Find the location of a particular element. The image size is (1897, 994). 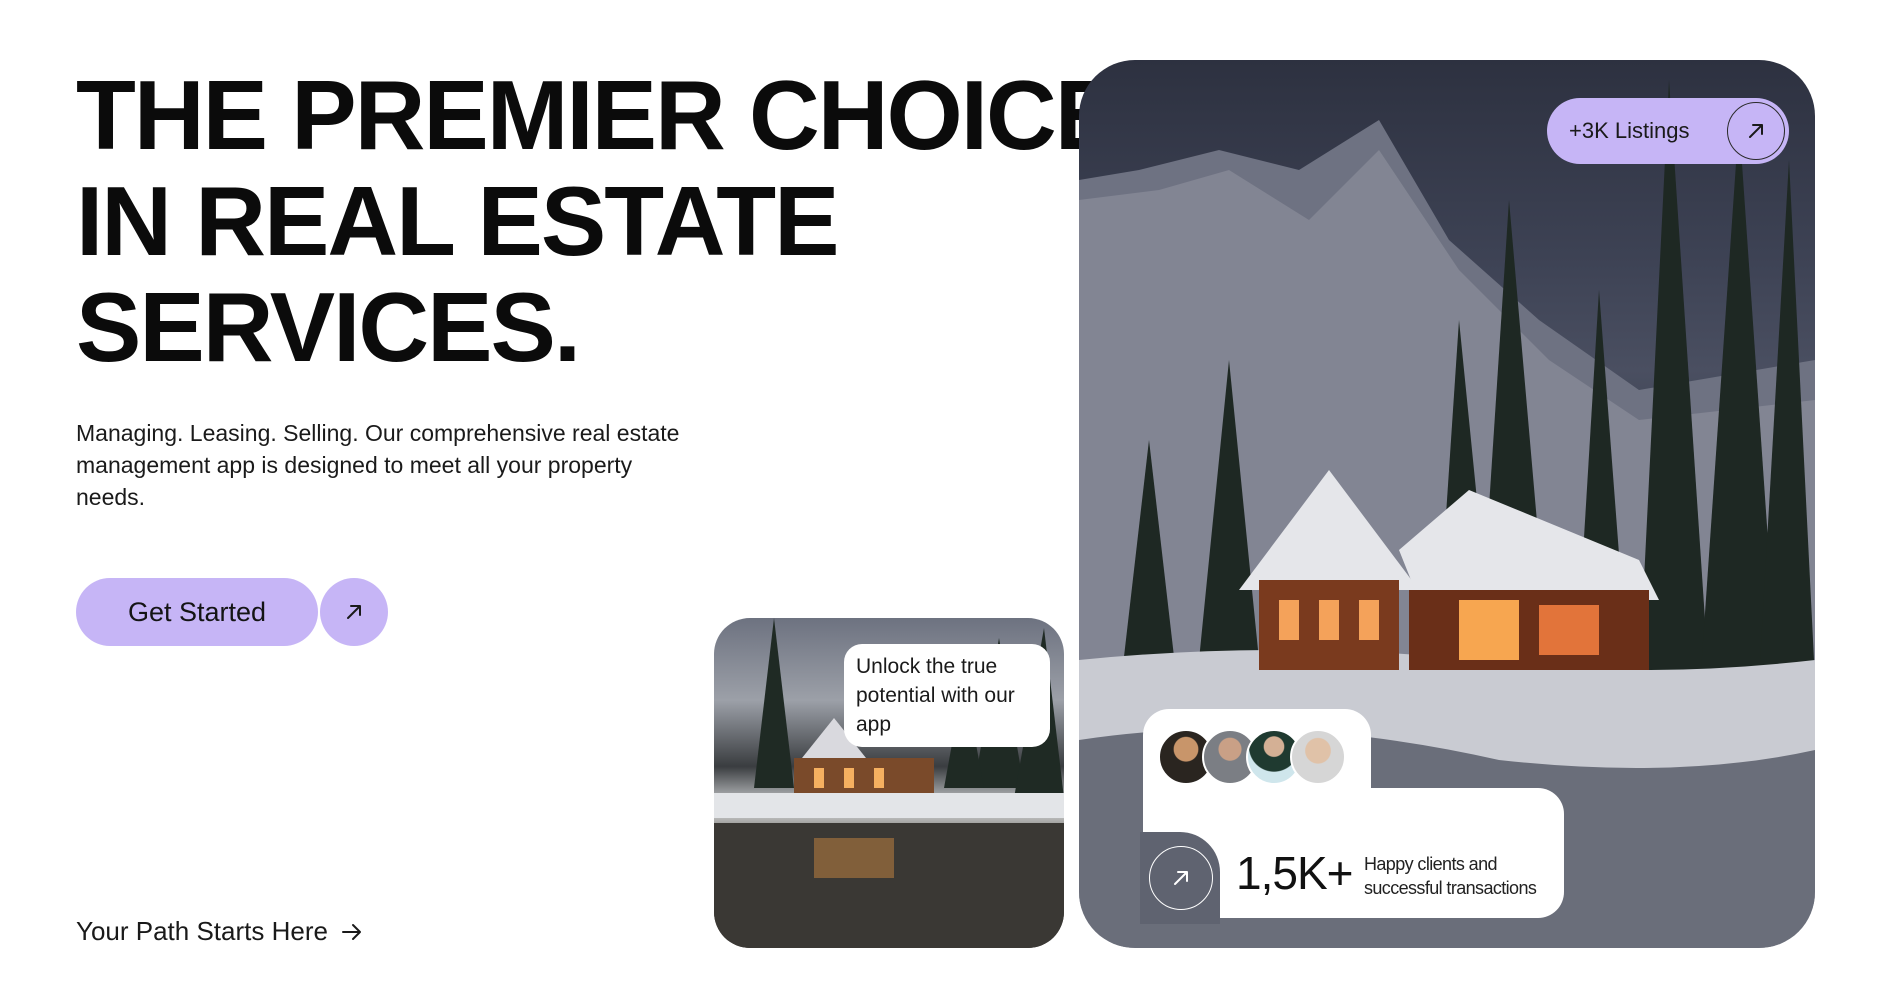

path-starts-link: Your Path Starts Here is located at coordinates (220, 931).